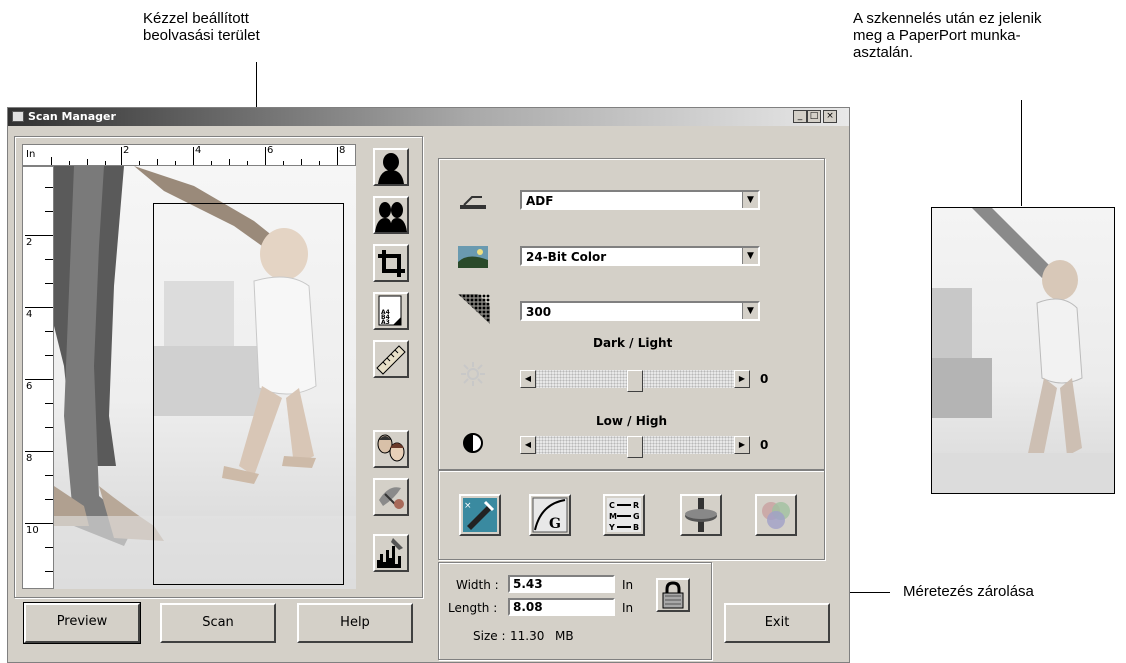 The width and height of the screenshot is (1126, 663). I want to click on gamma-curve-icon: G, so click(550, 515).